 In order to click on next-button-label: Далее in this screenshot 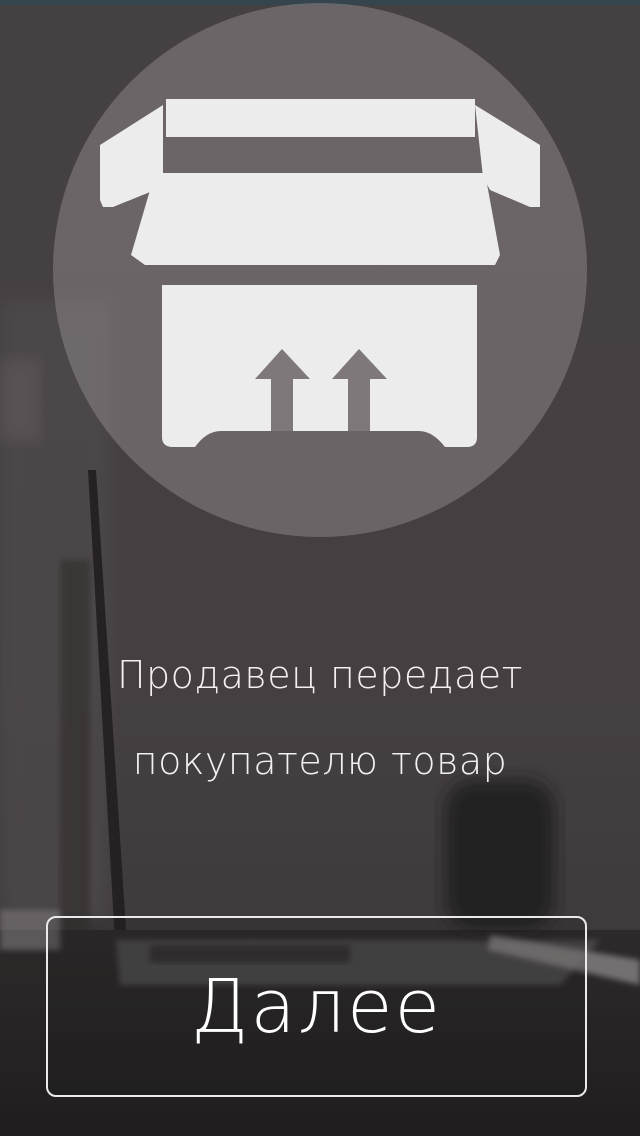, I will do `click(316, 1006)`.